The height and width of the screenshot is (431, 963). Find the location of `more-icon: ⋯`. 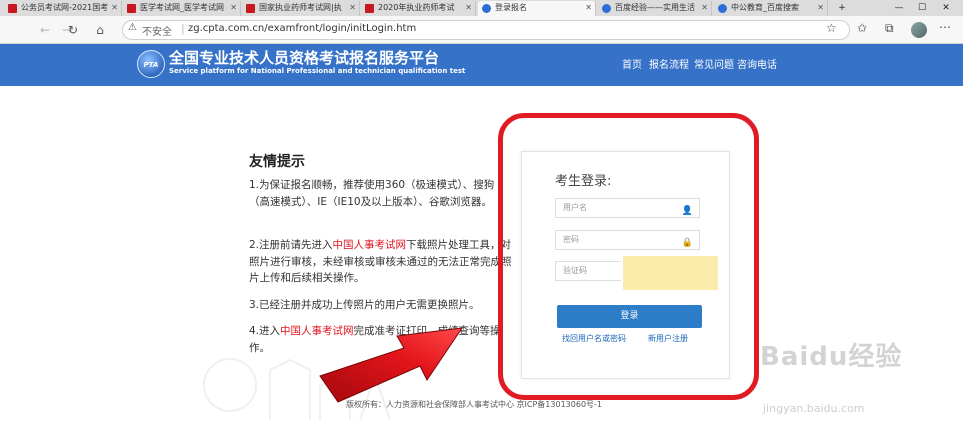

more-icon: ⋯ is located at coordinates (945, 27).